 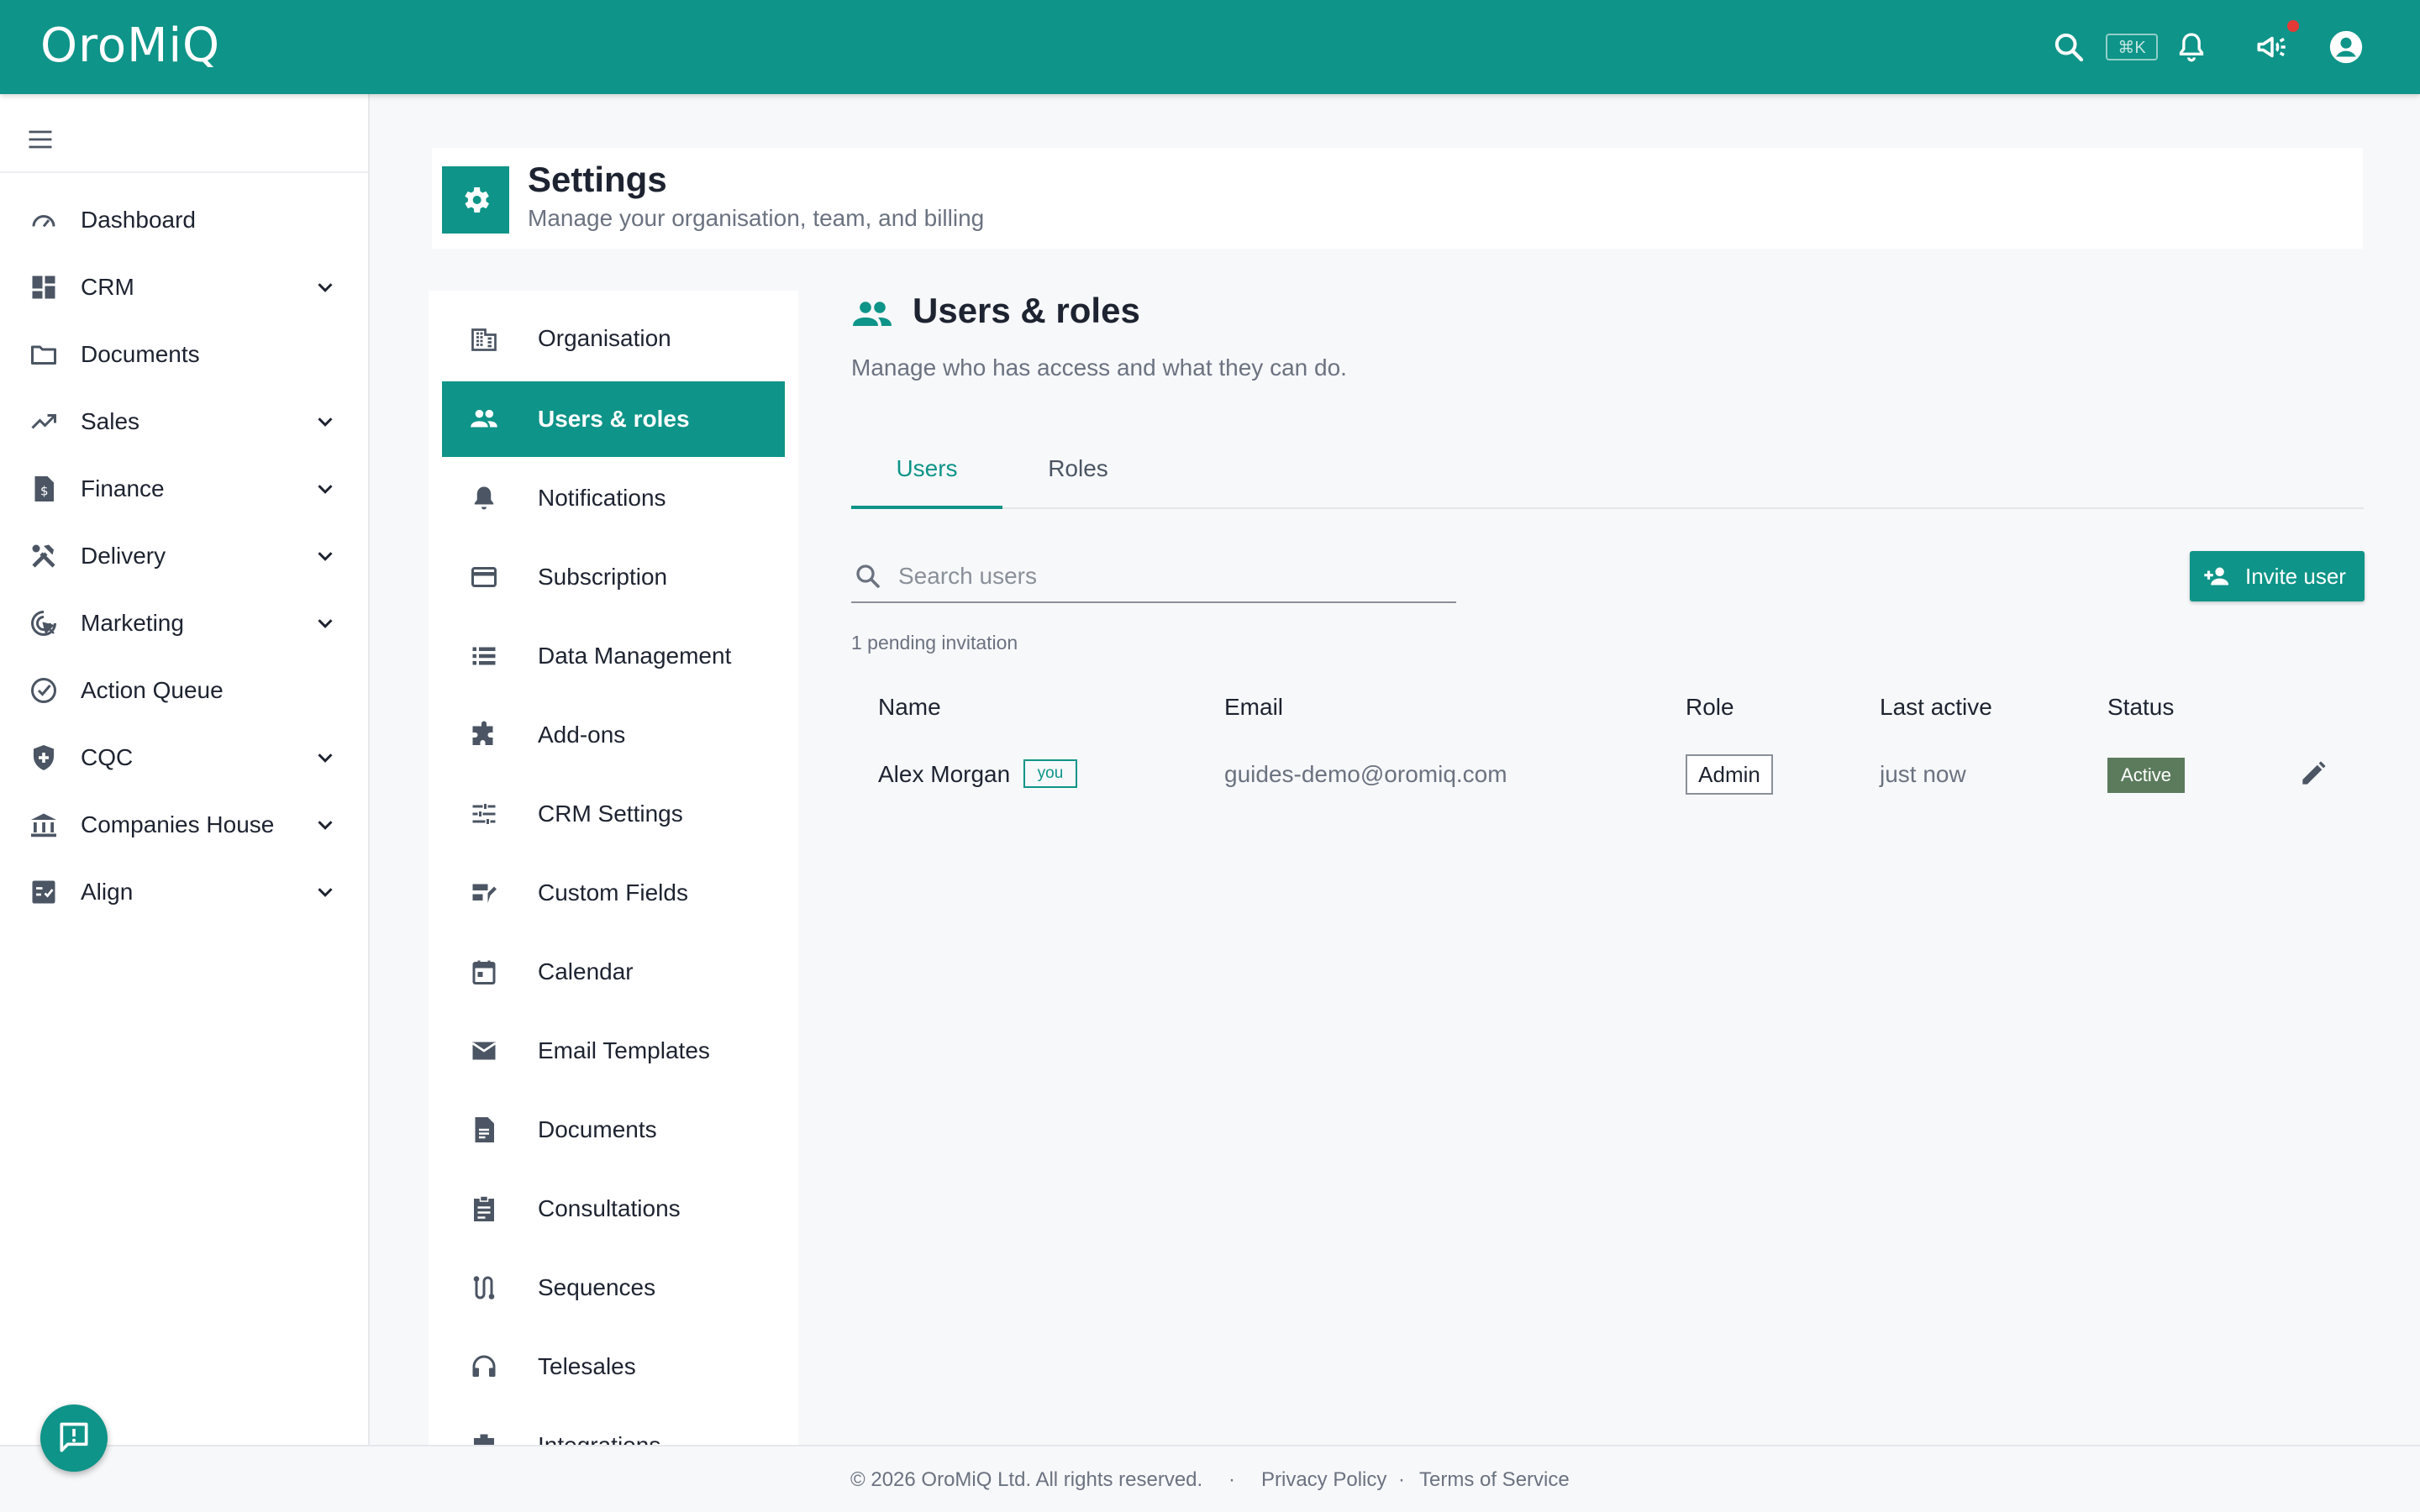 I want to click on users-roles-tabs: Users Roles, so click(x=1607, y=468).